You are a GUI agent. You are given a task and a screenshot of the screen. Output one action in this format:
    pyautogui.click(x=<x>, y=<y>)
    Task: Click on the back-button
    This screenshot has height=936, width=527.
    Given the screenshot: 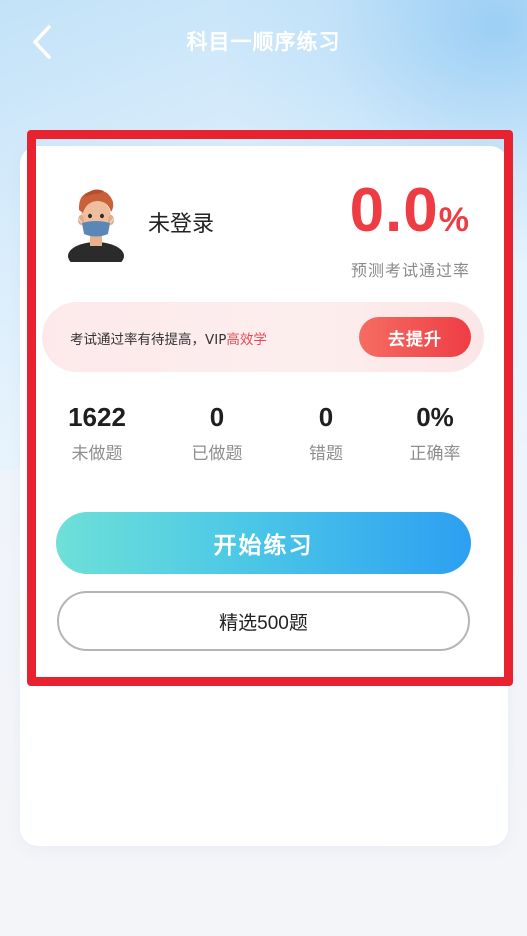 What is the action you would take?
    pyautogui.click(x=42, y=42)
    